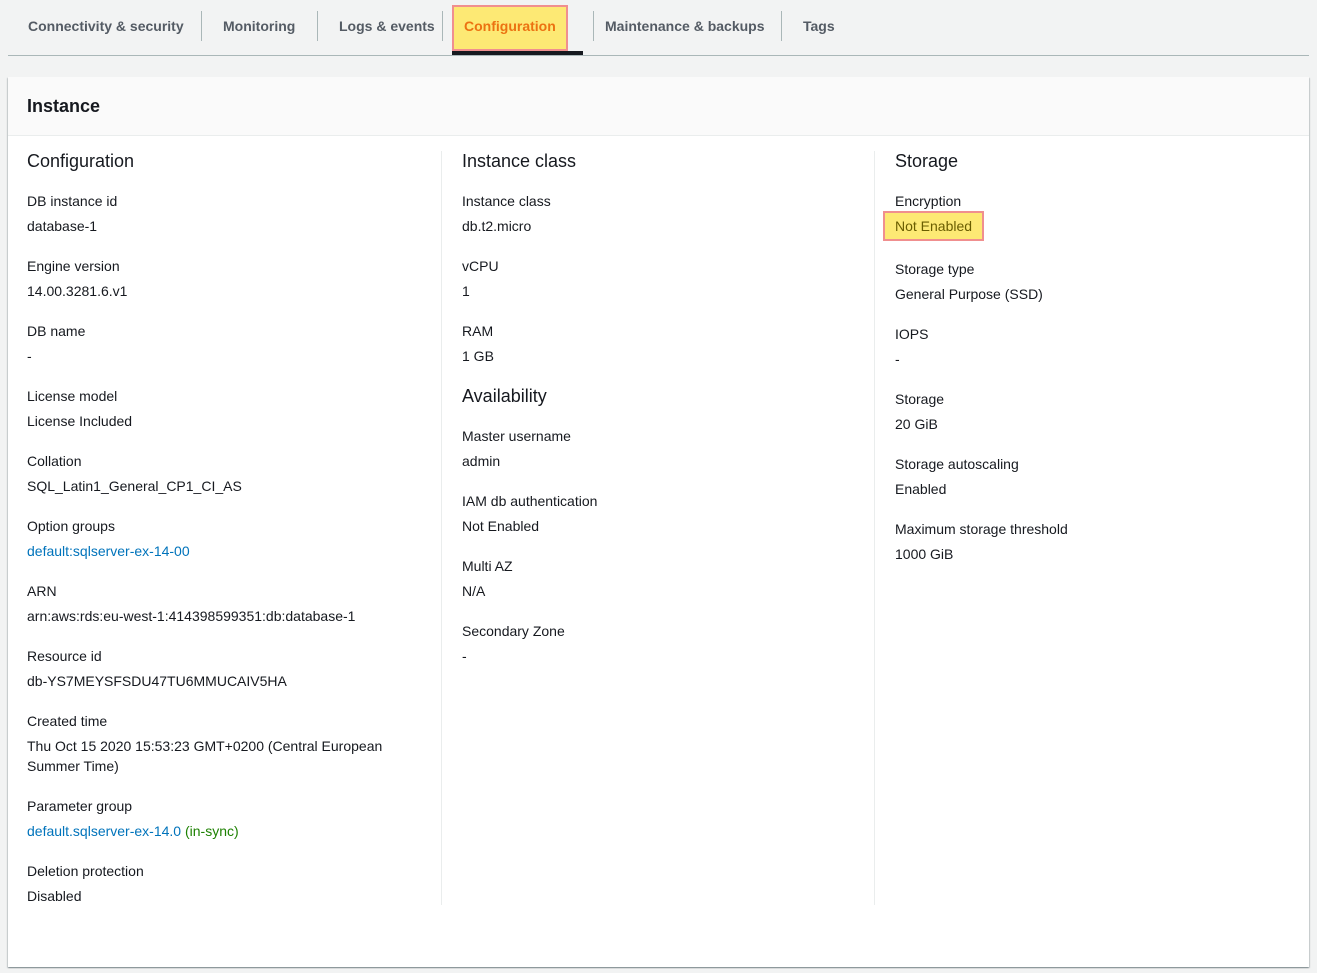 The height and width of the screenshot is (973, 1317). What do you see at coordinates (516, 436) in the screenshot?
I see `kv-label: Master username` at bounding box center [516, 436].